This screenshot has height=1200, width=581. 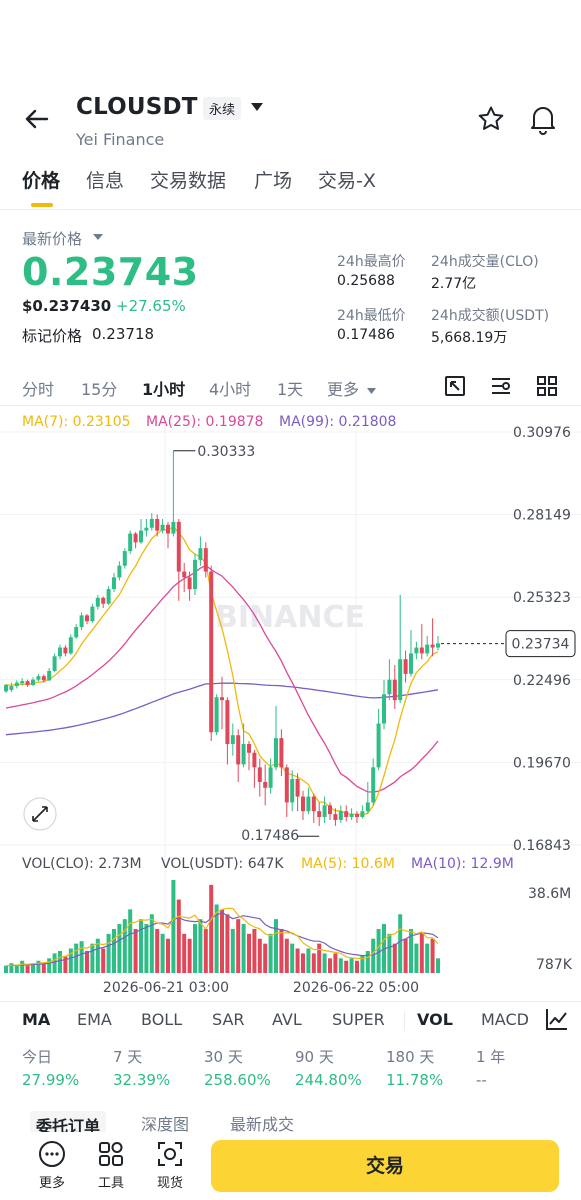 What do you see at coordinates (287, 1019) in the screenshot?
I see `indicator-avl: AVL` at bounding box center [287, 1019].